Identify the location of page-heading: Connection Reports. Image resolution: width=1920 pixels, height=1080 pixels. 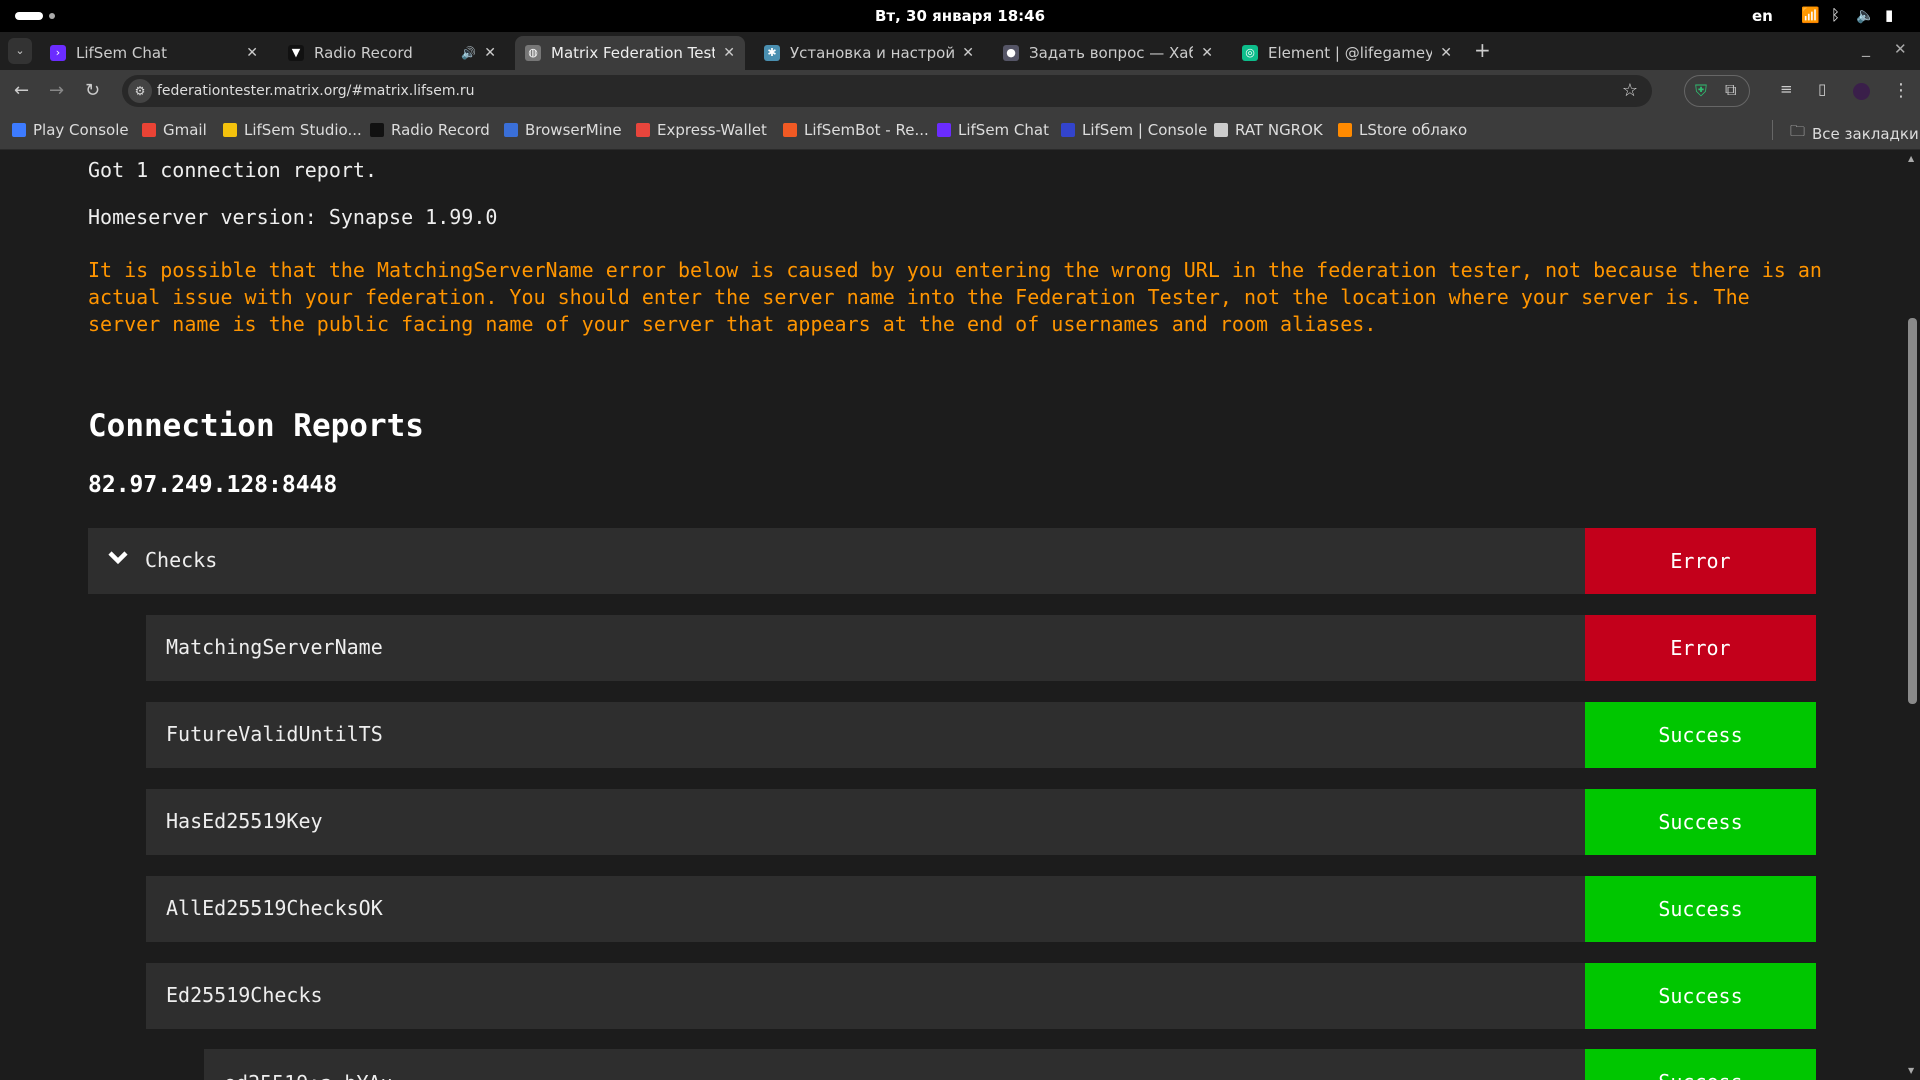
(256, 426).